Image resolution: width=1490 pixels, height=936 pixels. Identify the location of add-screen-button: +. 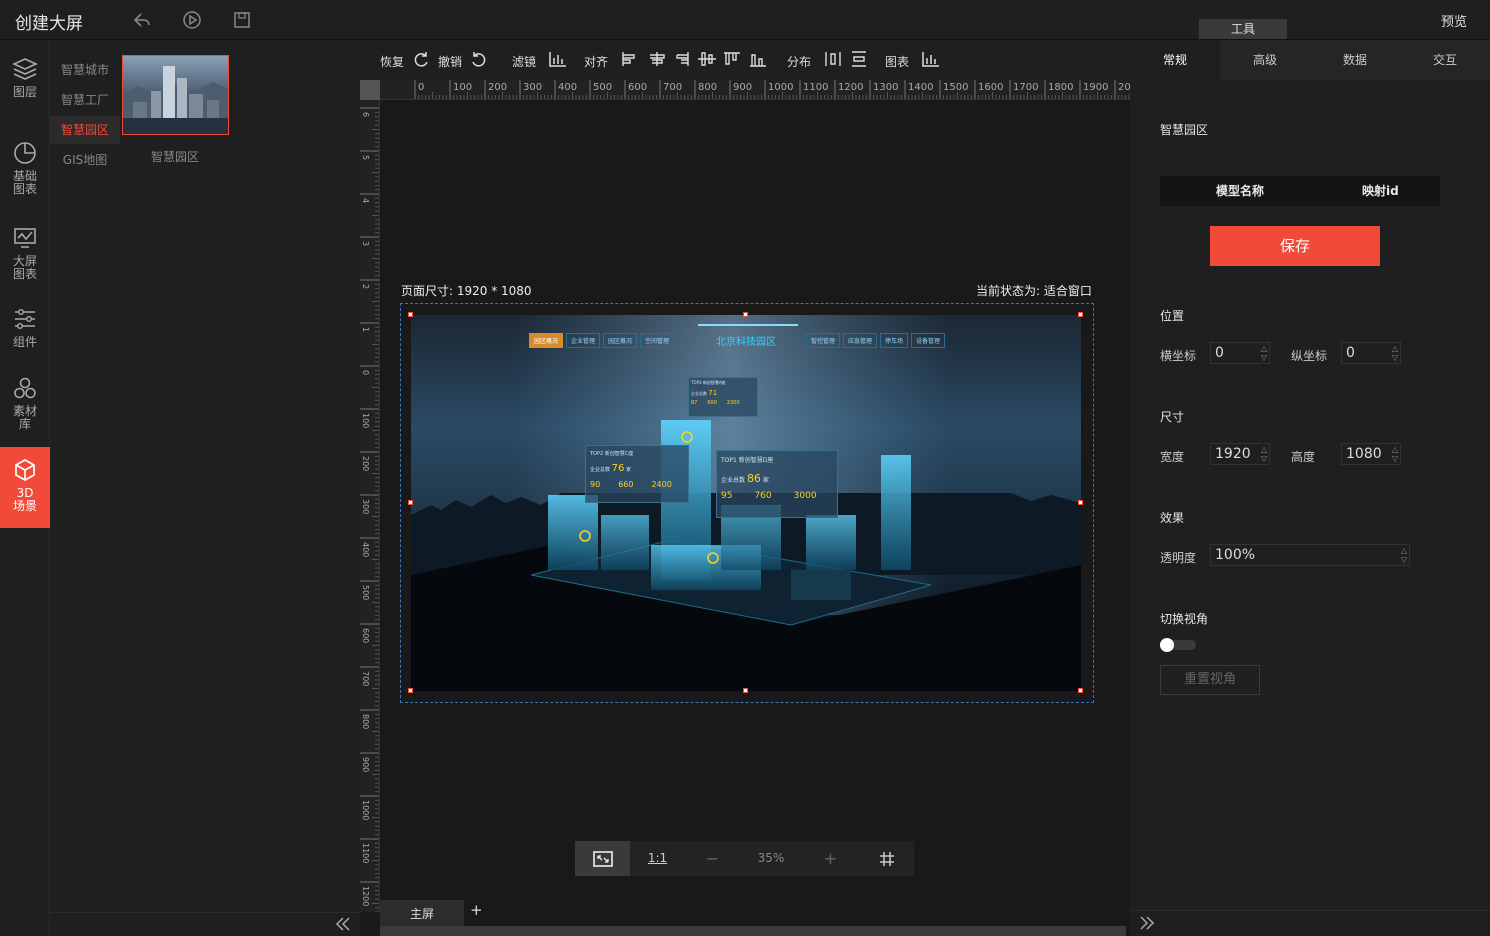
(476, 910).